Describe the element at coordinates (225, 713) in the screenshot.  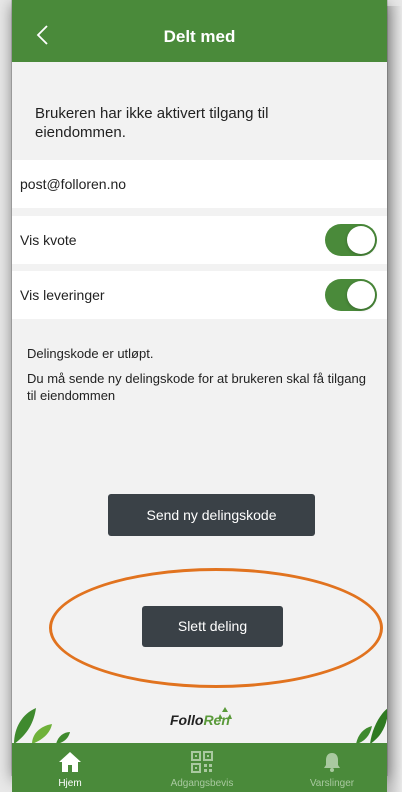
I see `recycle-icon` at that location.